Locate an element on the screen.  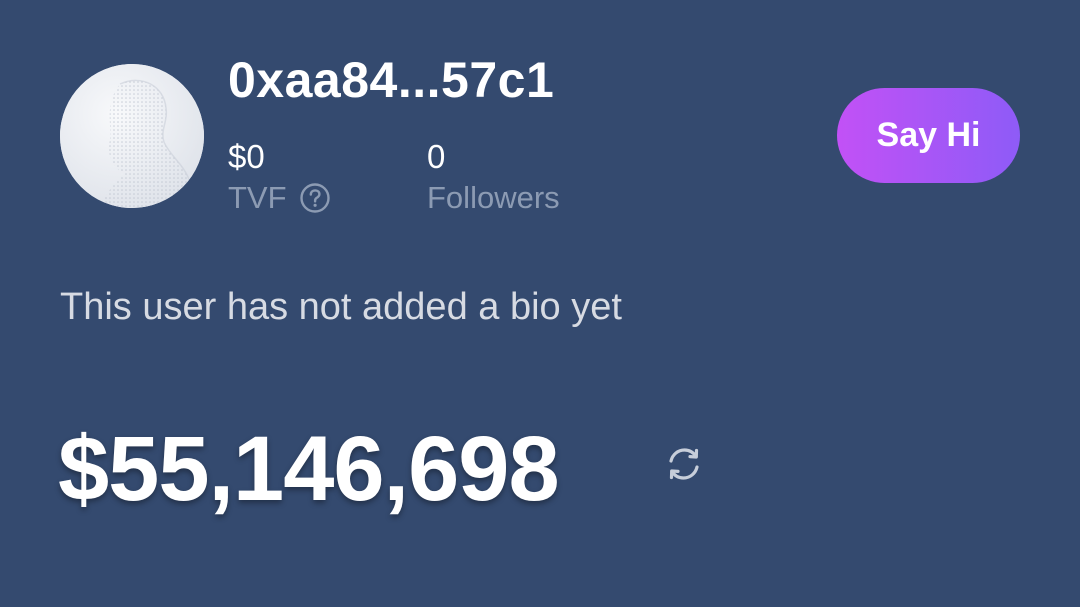
refresh-button is located at coordinates (684, 464).